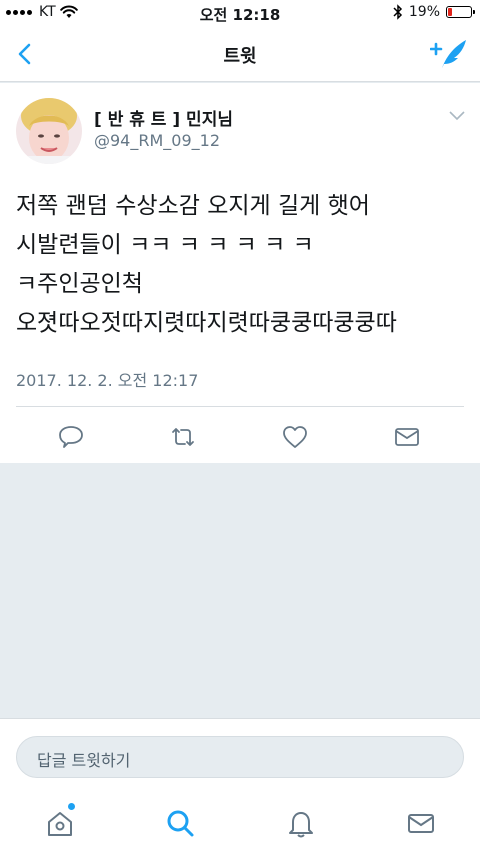 The width and height of the screenshot is (480, 854). I want to click on messages-icon, so click(421, 823).